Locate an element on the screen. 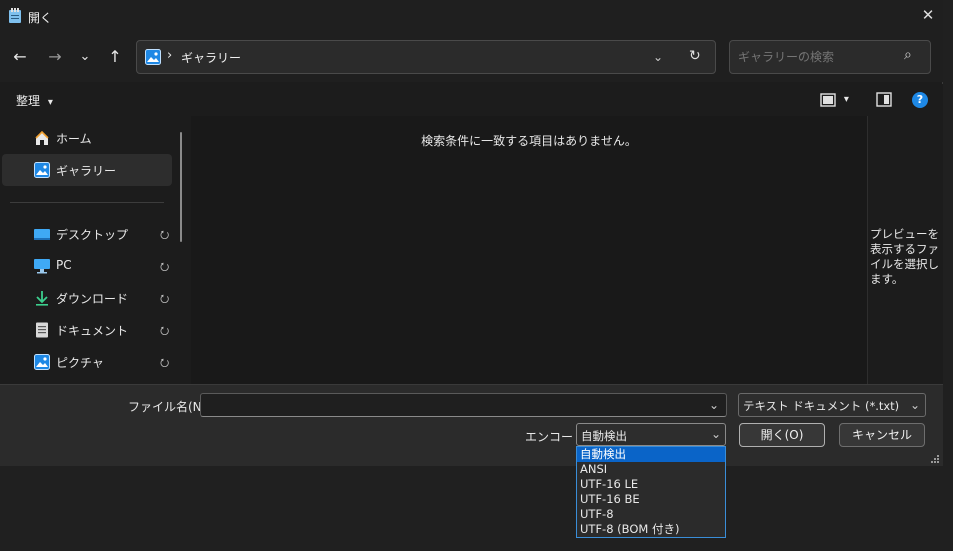 This screenshot has width=953, height=551. sidebar-item-home: ホーム is located at coordinates (87, 138).